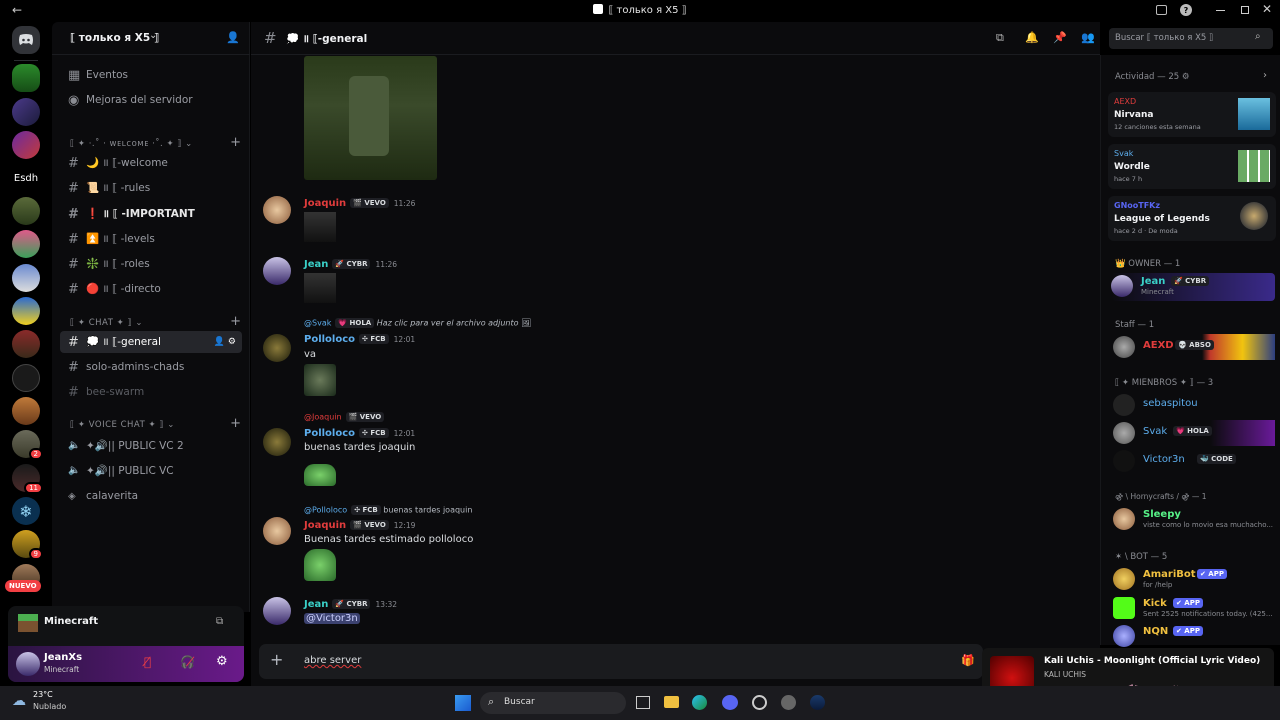 This screenshot has width=1280, height=720. Describe the element at coordinates (147, 662) in the screenshot. I see `mic-muted-icon: 🎙̸` at that location.